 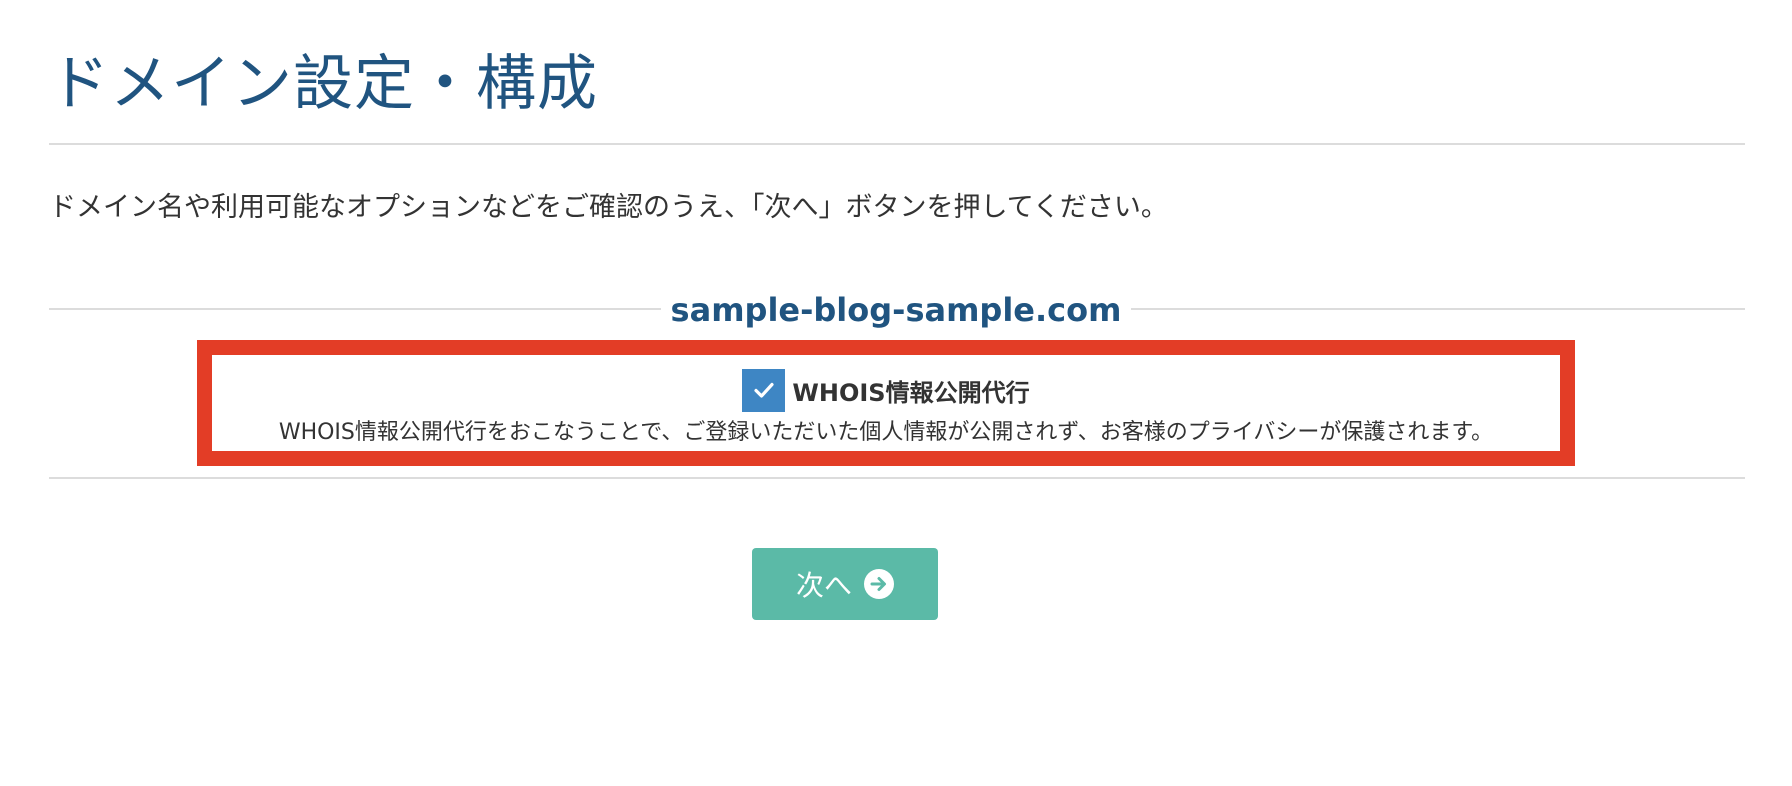 I want to click on whois-option-header: WHOIS情報公開代行, so click(x=886, y=390).